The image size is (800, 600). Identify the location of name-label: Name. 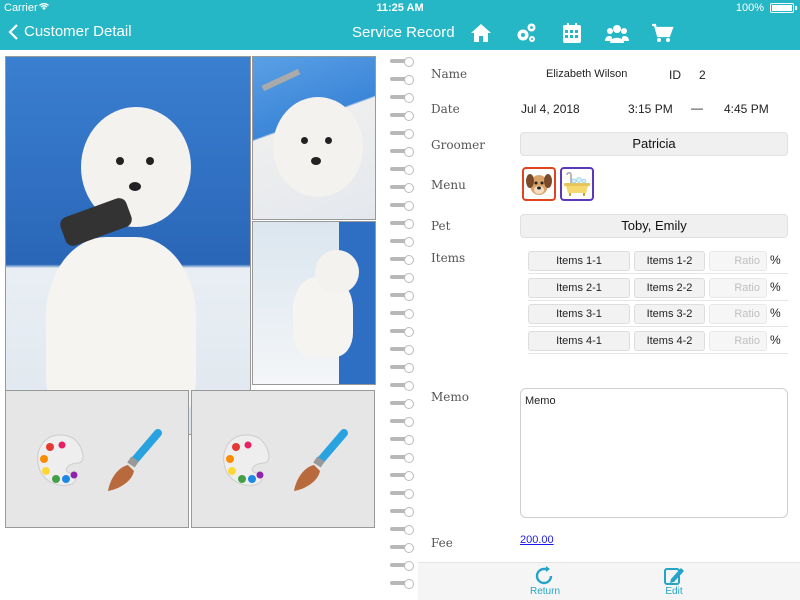
(449, 74).